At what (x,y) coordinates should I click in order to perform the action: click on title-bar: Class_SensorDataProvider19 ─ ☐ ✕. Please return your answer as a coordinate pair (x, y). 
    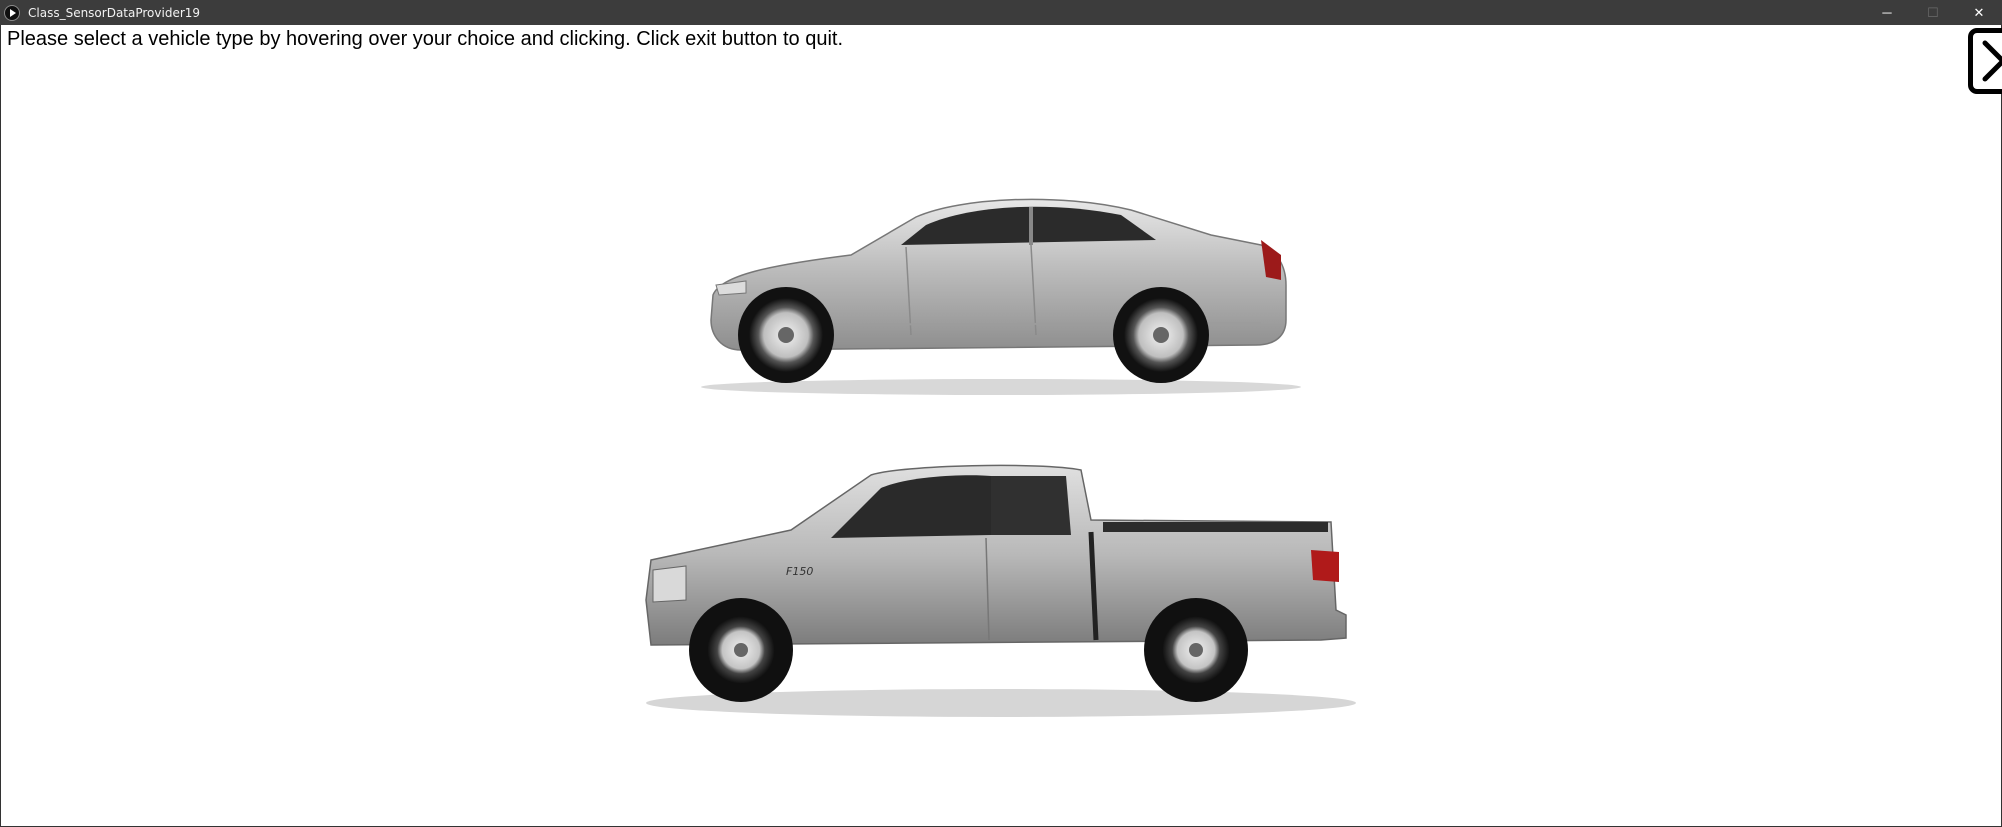
    Looking at the image, I should click on (1001, 12).